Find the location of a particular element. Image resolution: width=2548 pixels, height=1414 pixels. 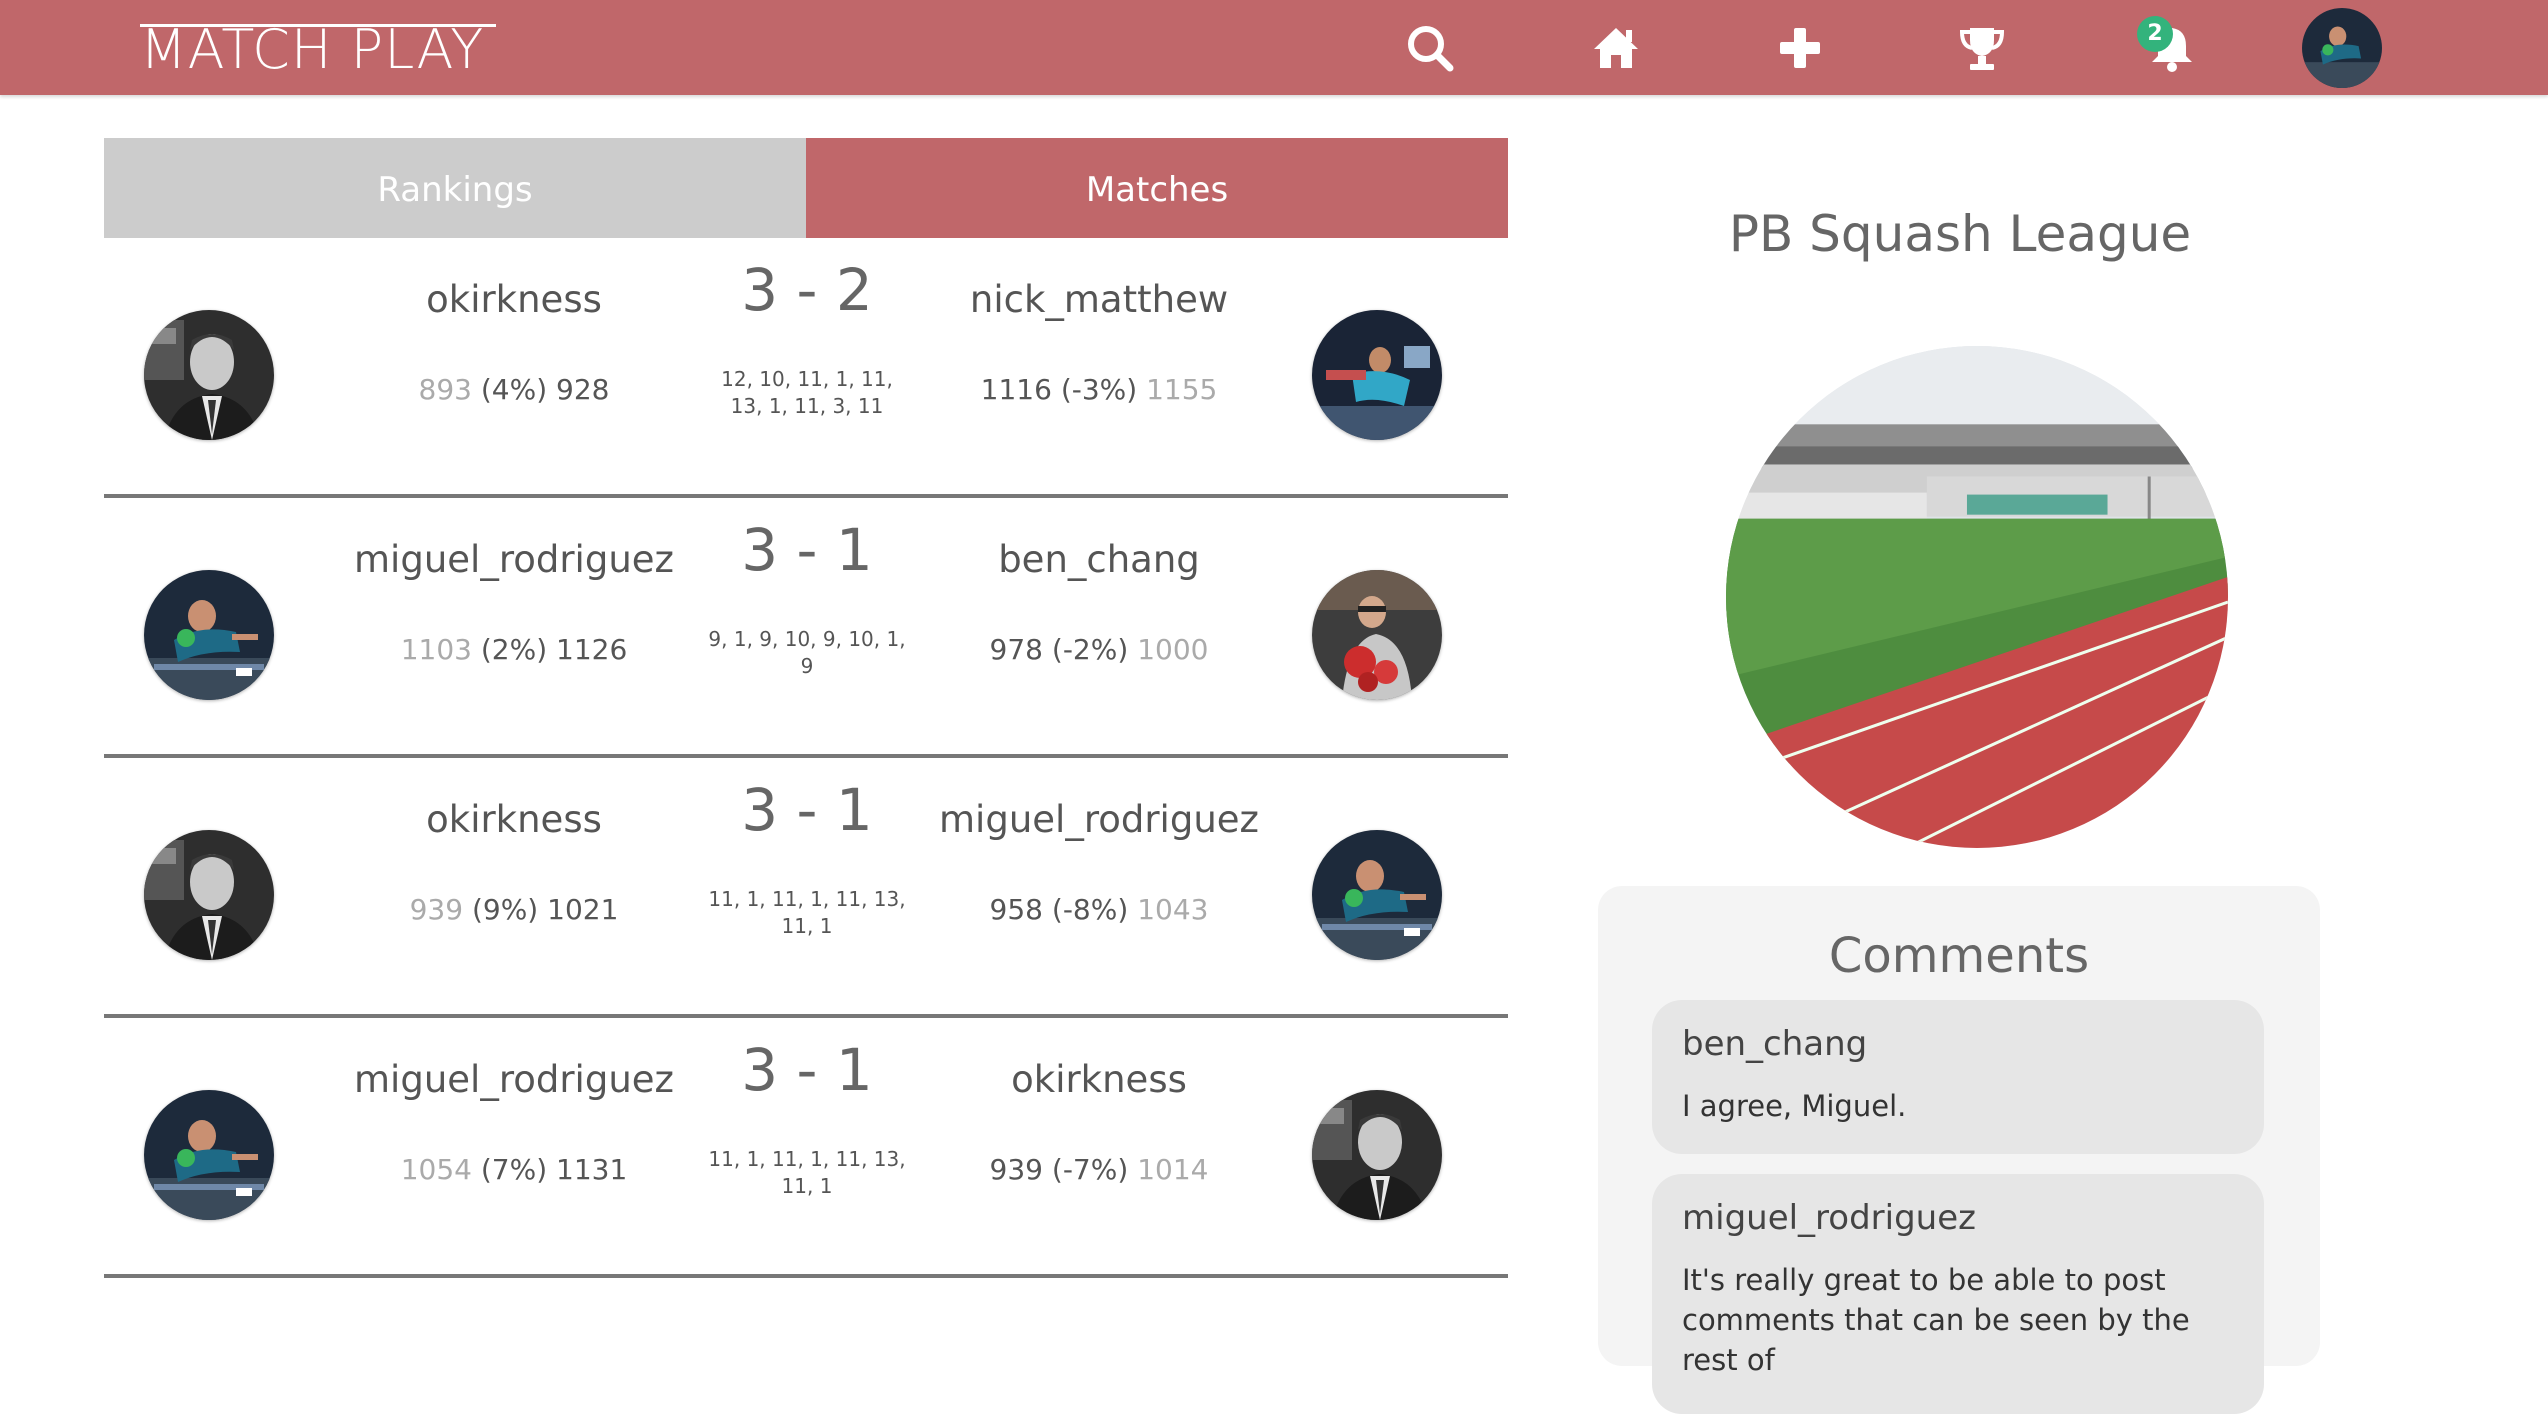

rating-before: 1155 is located at coordinates (1182, 389).